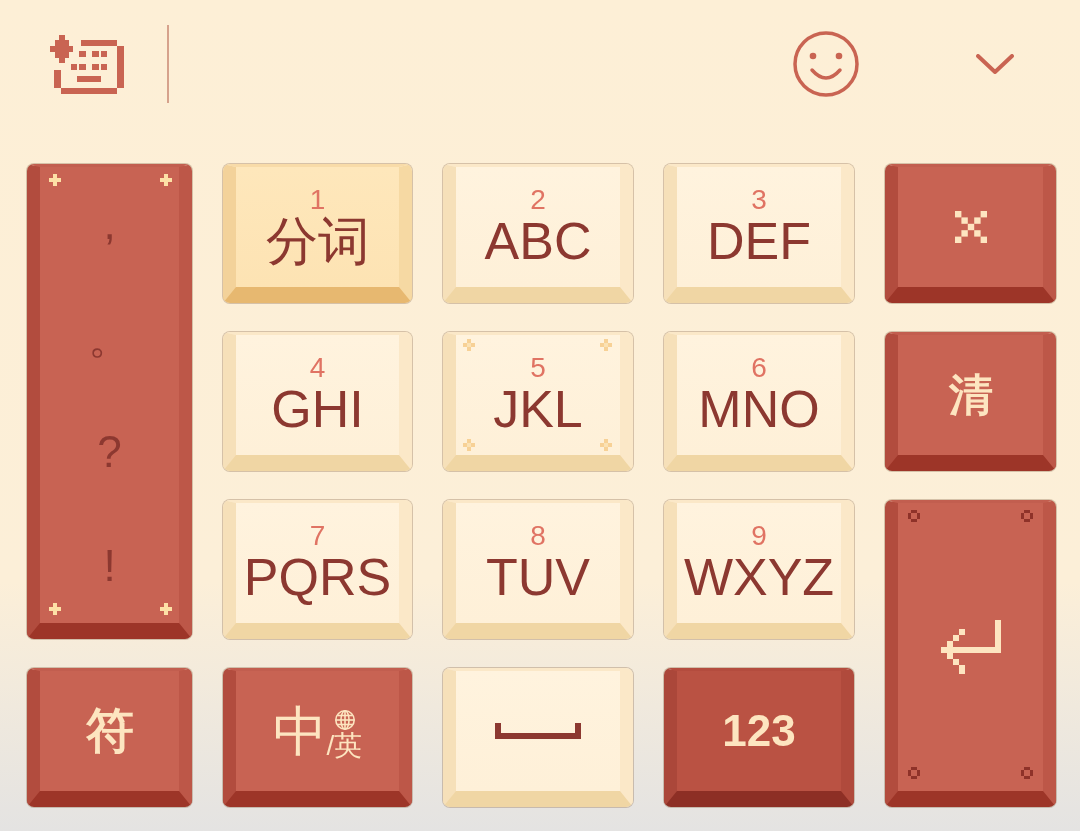 The height and width of the screenshot is (831, 1080). What do you see at coordinates (317, 401) in the screenshot?
I see `letter-key: 4 GHI` at bounding box center [317, 401].